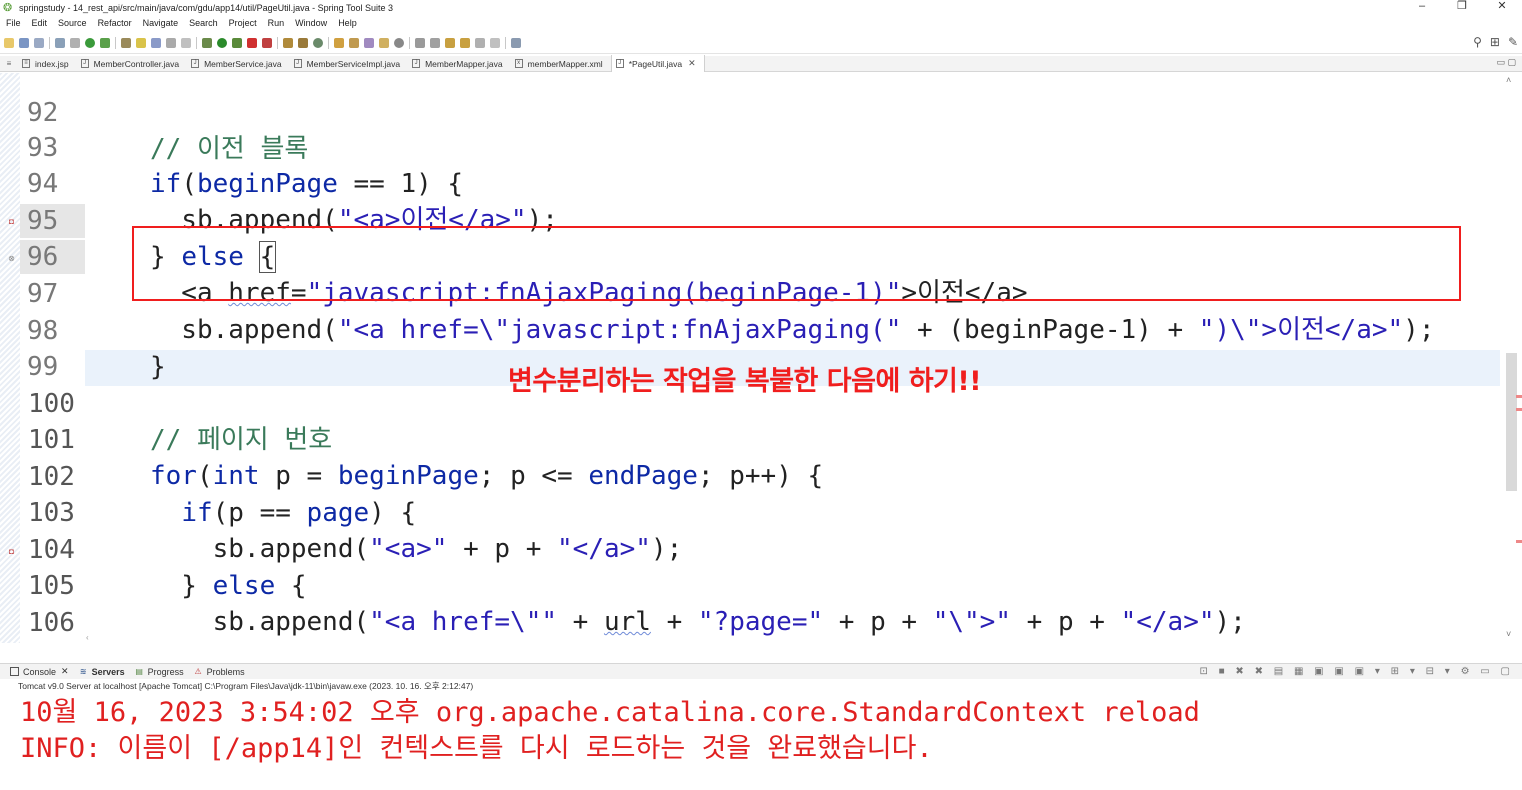 This screenshot has width=1522, height=790. What do you see at coordinates (1422, 7) in the screenshot?
I see `minimize-button: –` at bounding box center [1422, 7].